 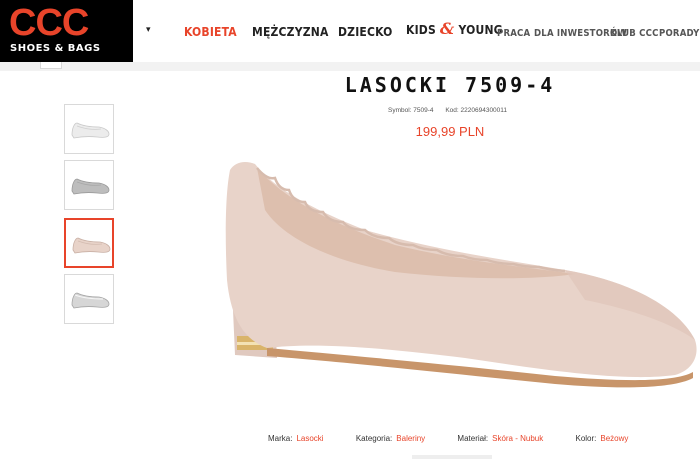 I want to click on nav-item-kobieta: KOBIETA, so click(x=210, y=32).